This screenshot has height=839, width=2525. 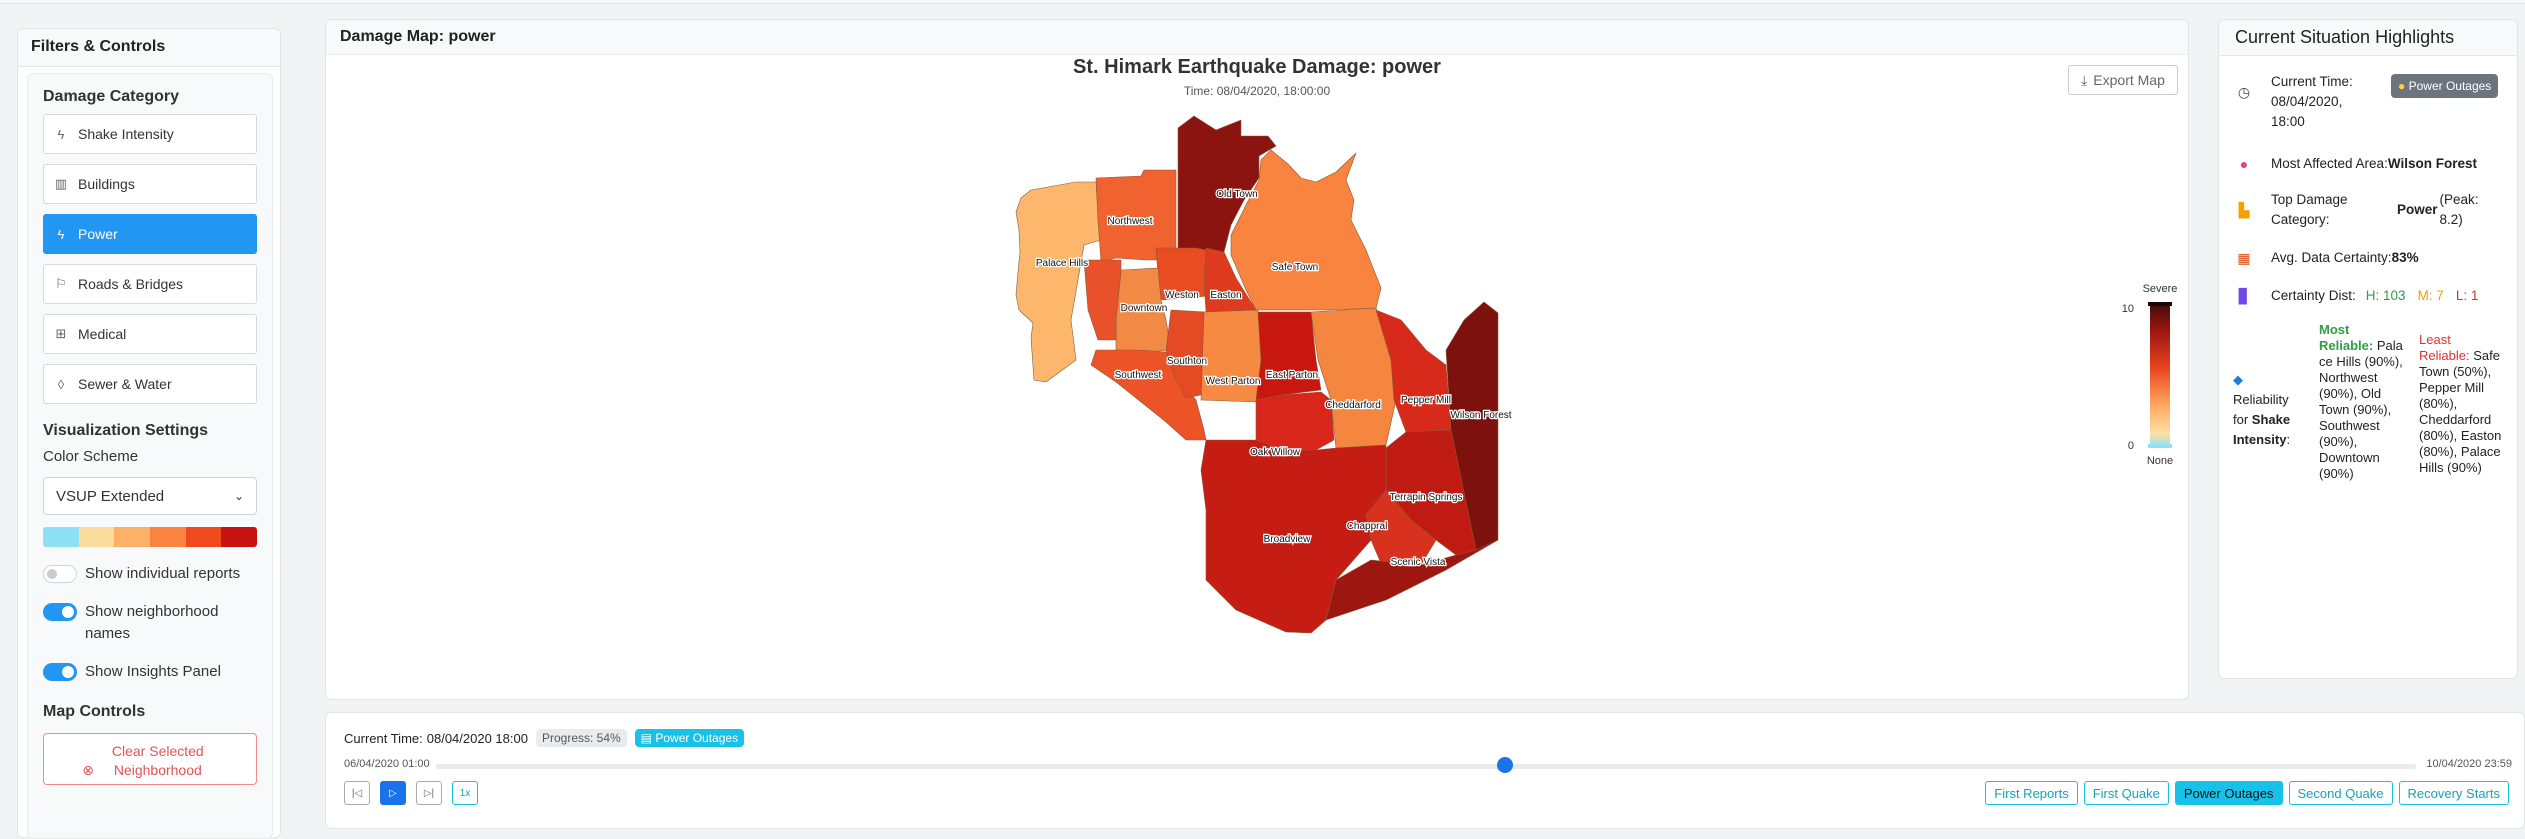 I want to click on timeline-end: 10/04/2020 23:59, so click(x=2469, y=764).